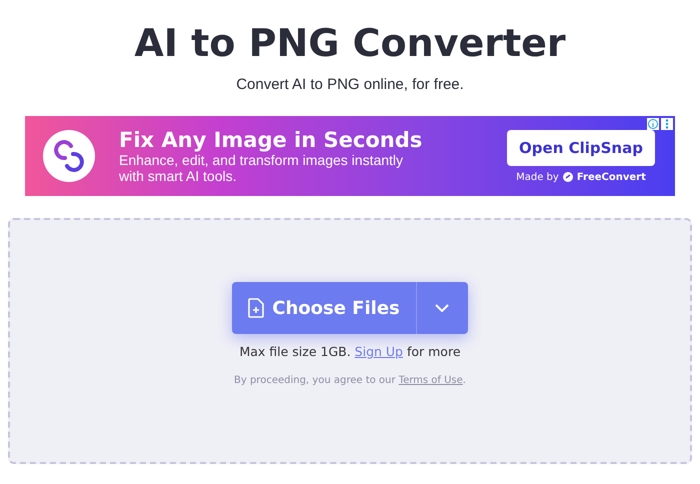 The width and height of the screenshot is (700, 484). I want to click on file-size-note: Max file size 1GB. Sign Up for more, so click(350, 351).